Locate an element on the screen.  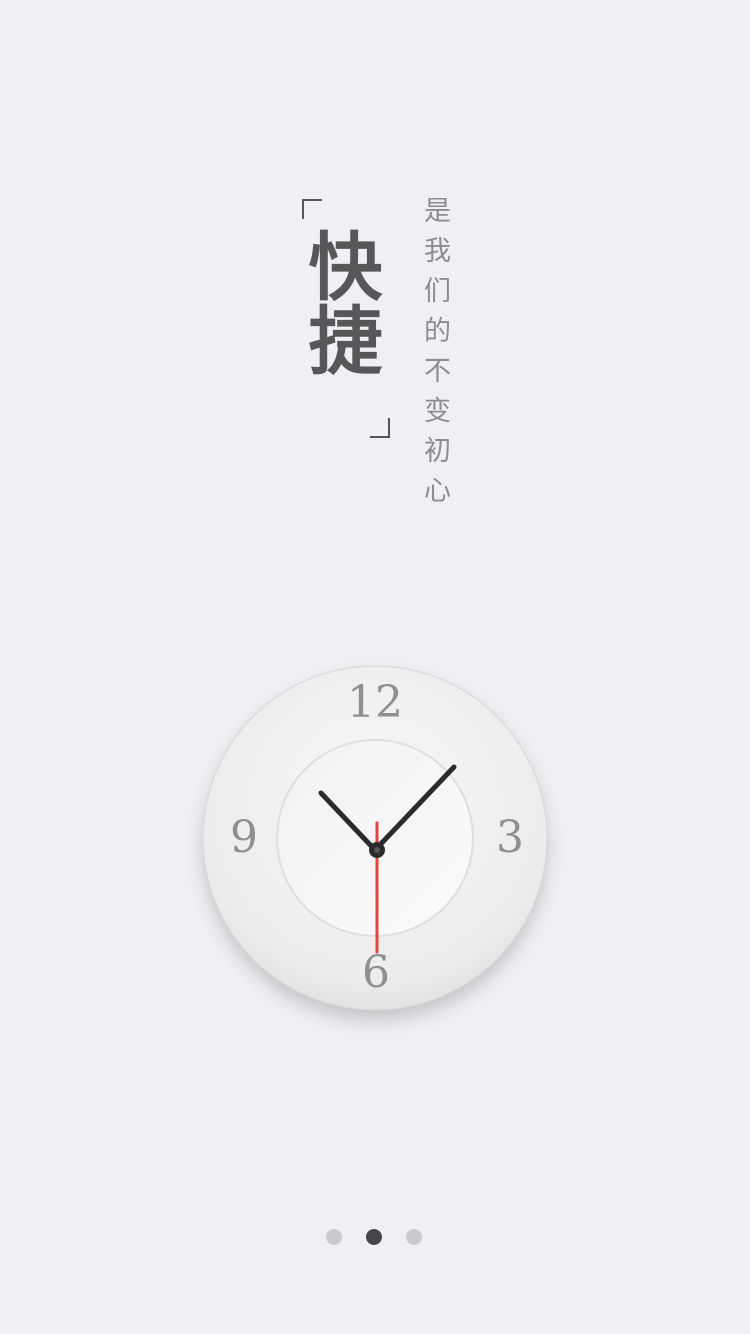
headline: 快捷 is located at coordinates (347, 321).